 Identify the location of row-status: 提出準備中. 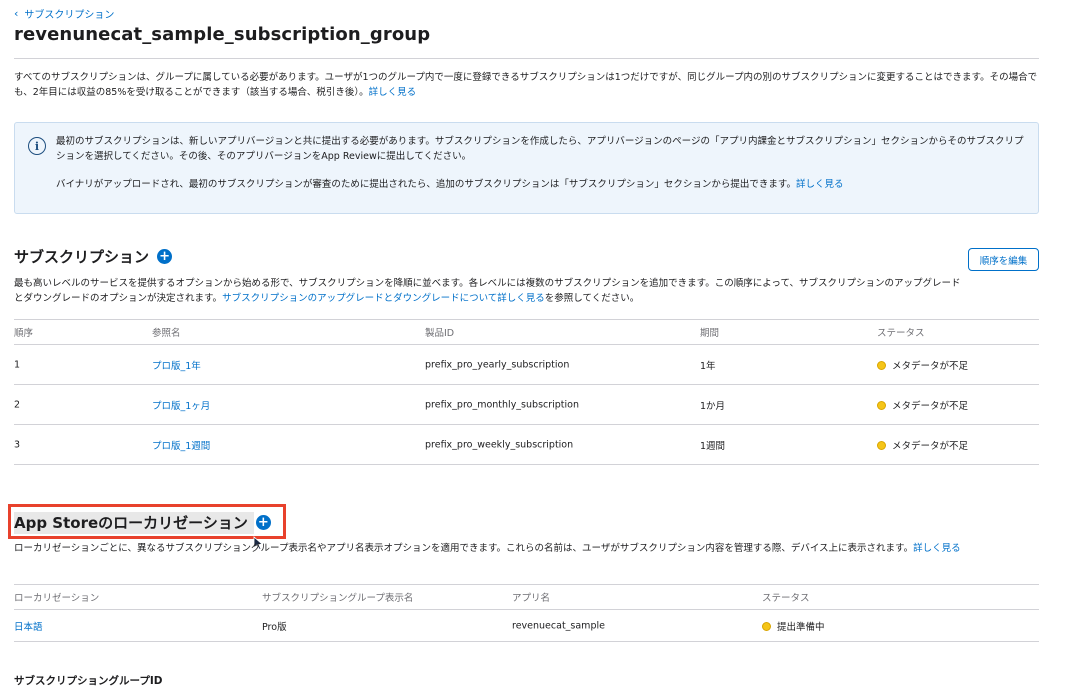
(793, 626).